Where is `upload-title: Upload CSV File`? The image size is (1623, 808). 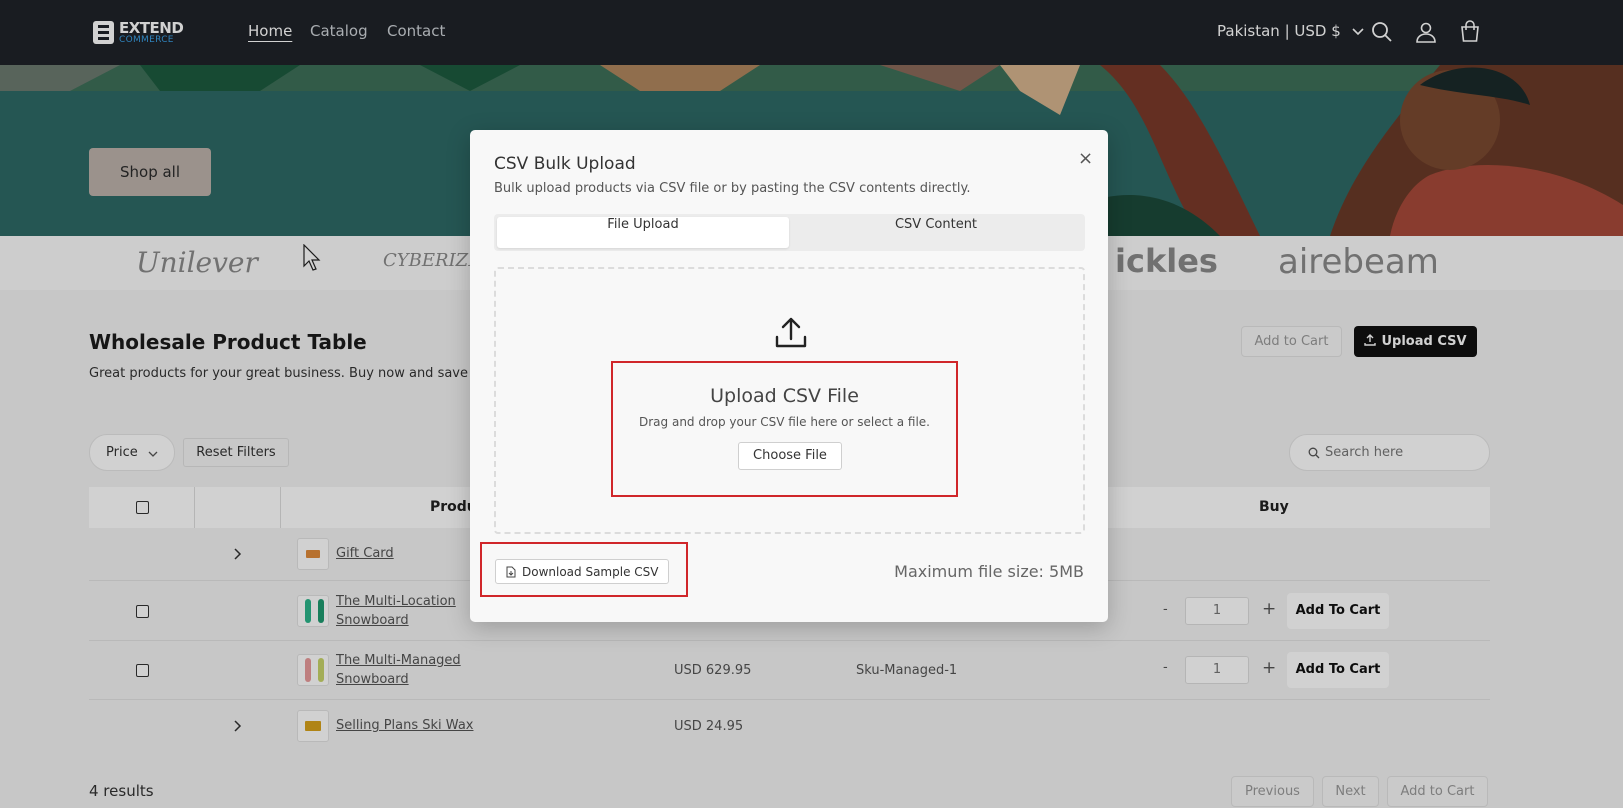
upload-title: Upload CSV File is located at coordinates (784, 396).